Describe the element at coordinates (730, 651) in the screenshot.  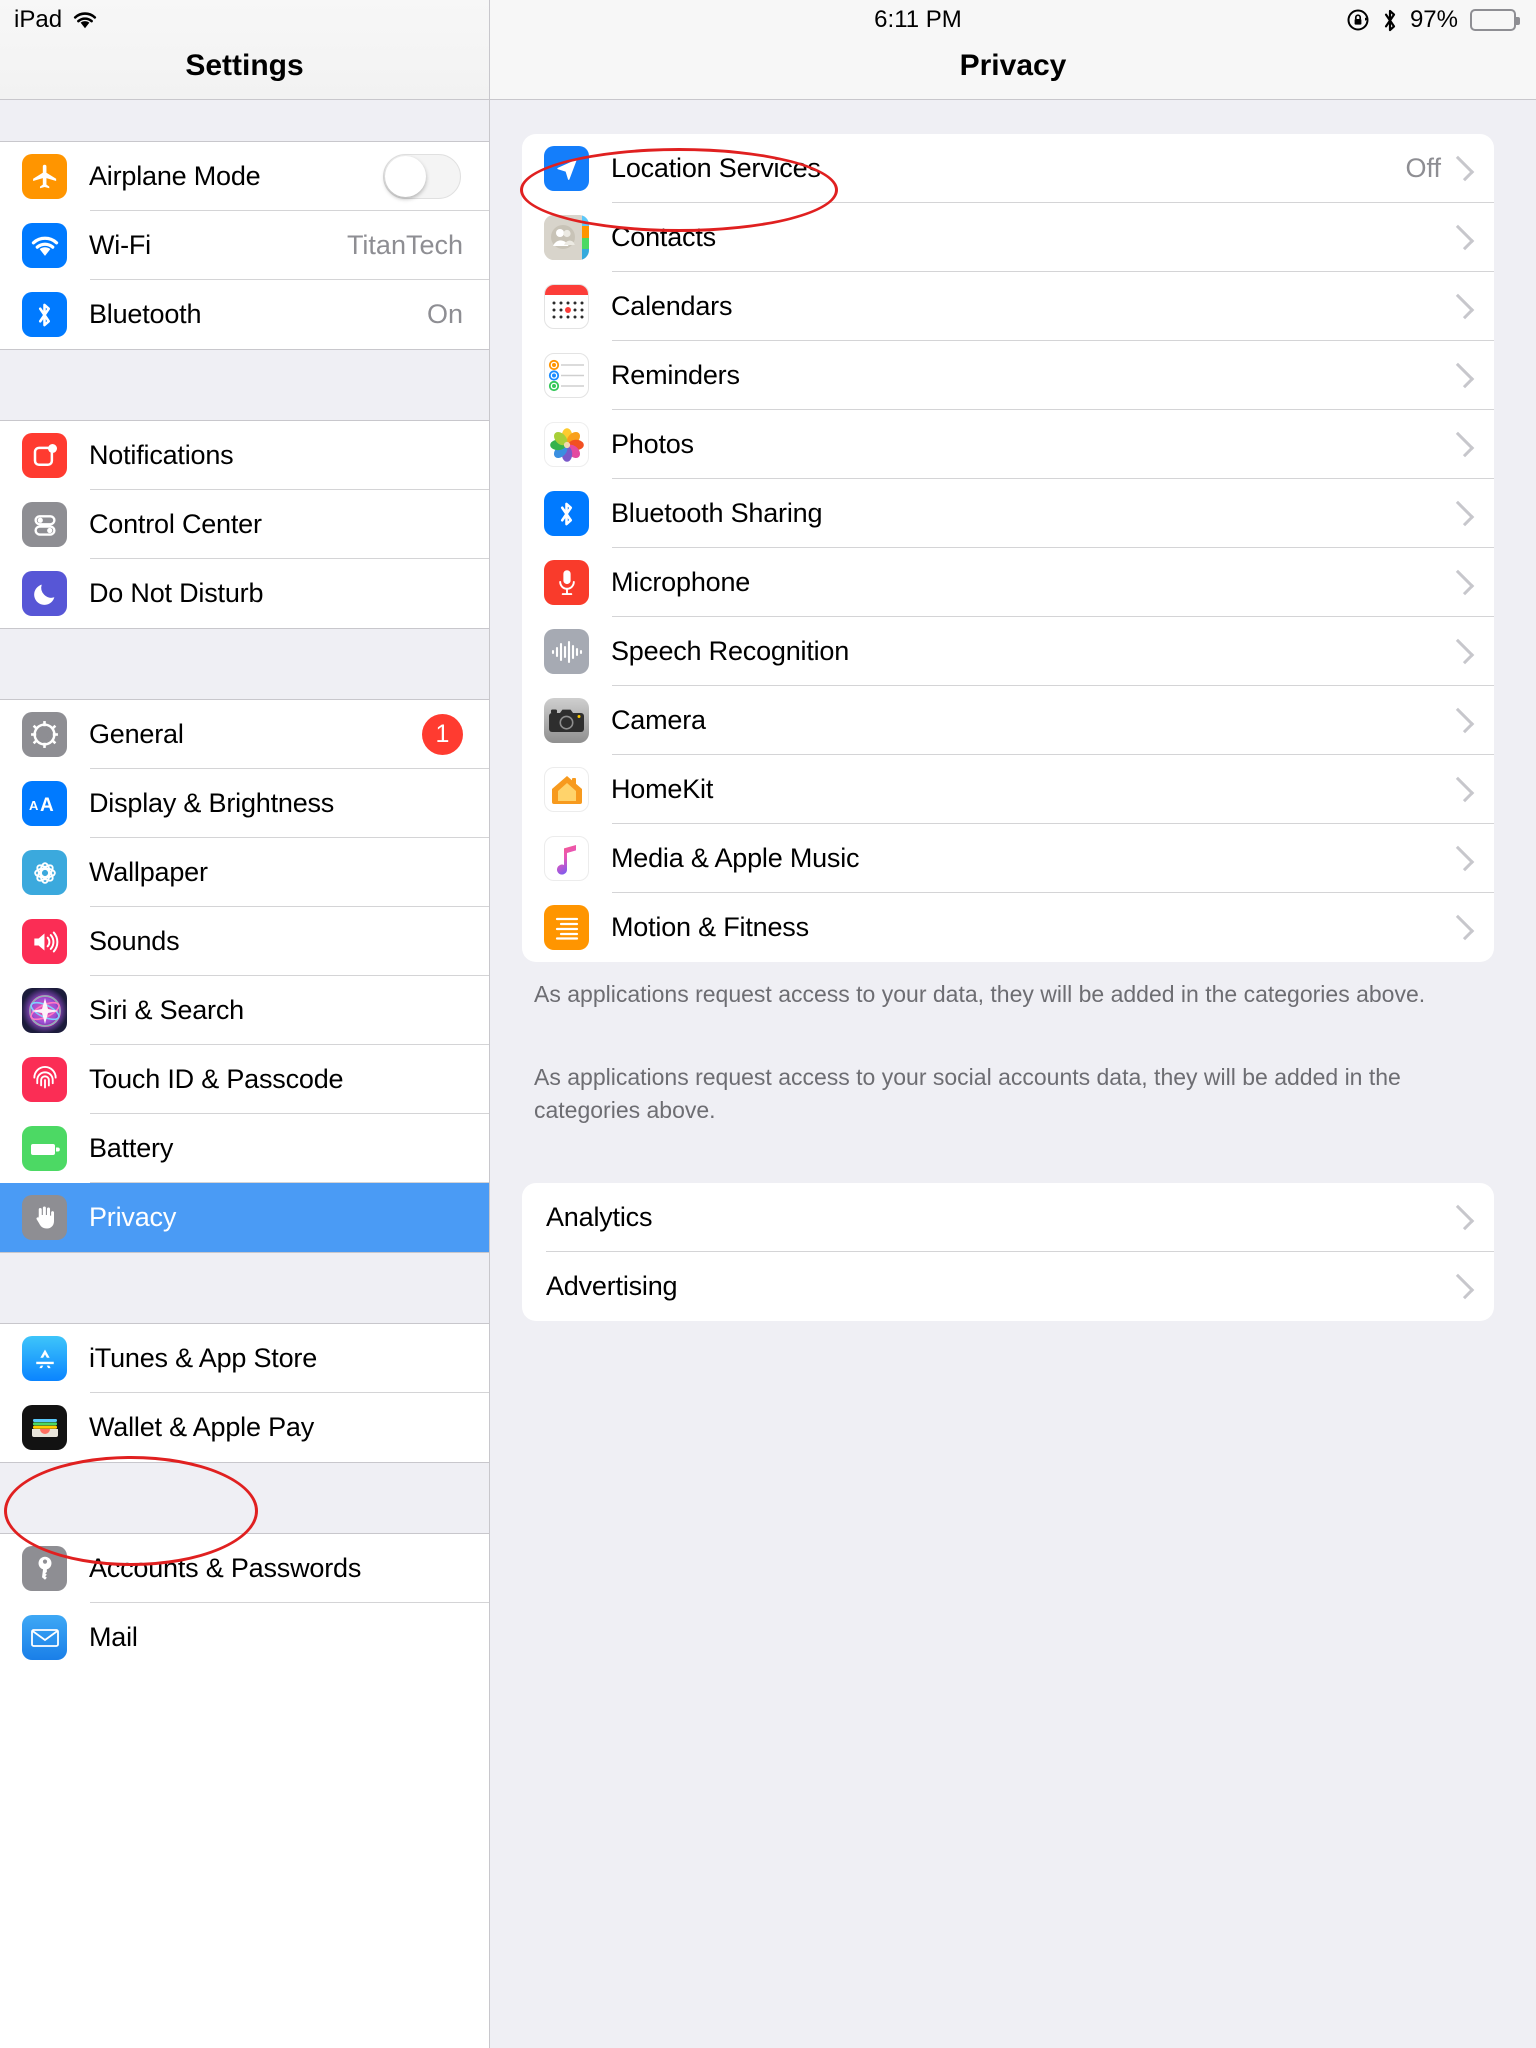
I see `privacy-row-label: Speech Recognition` at that location.